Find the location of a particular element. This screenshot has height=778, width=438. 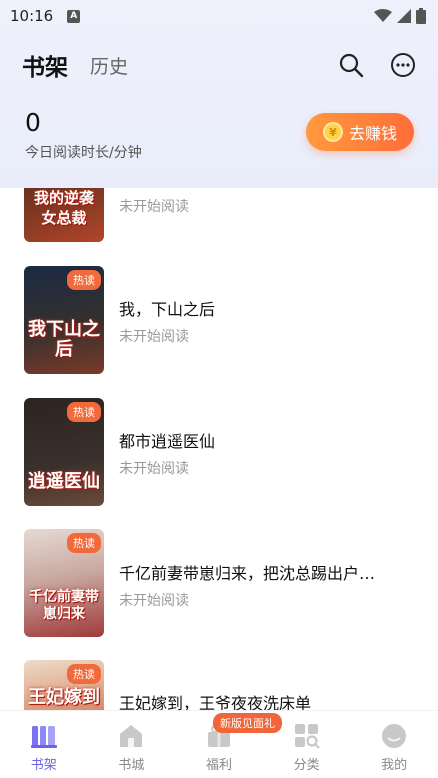

earn-money-button: ¥ 去赚钱 is located at coordinates (360, 132).